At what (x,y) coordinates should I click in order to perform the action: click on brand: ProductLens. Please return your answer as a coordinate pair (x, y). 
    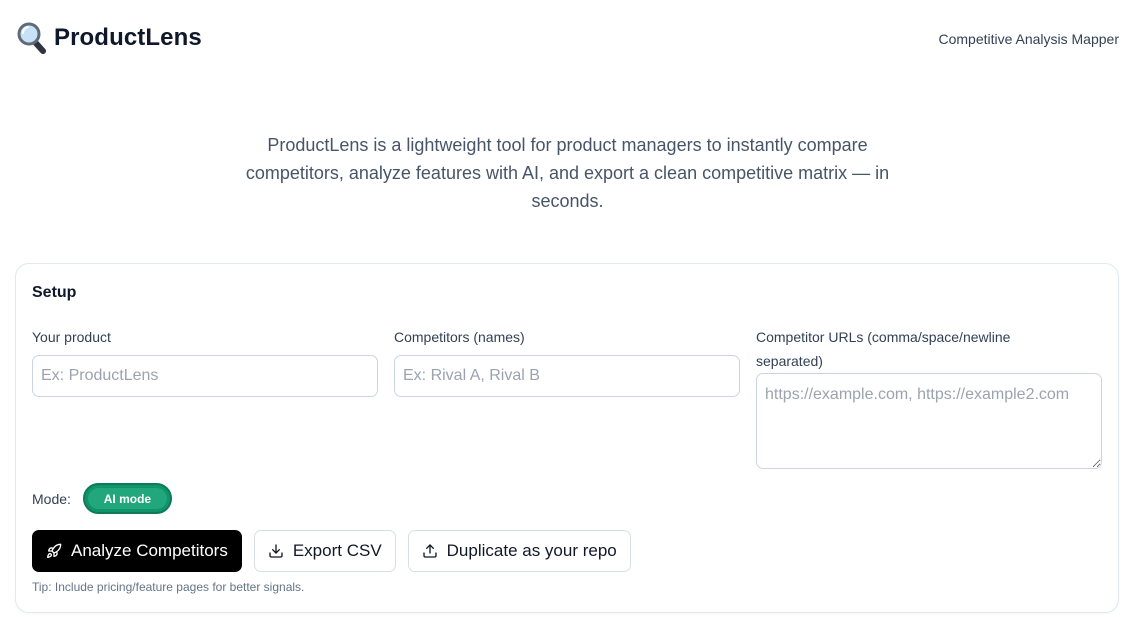
    Looking at the image, I should click on (109, 38).